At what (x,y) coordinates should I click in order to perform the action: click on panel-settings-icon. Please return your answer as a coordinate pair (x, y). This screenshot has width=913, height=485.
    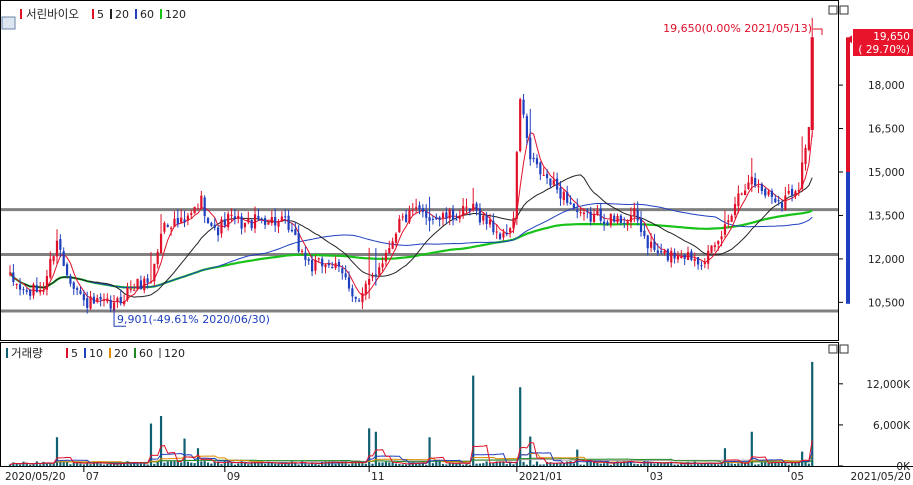
    Looking at the image, I should click on (8, 23).